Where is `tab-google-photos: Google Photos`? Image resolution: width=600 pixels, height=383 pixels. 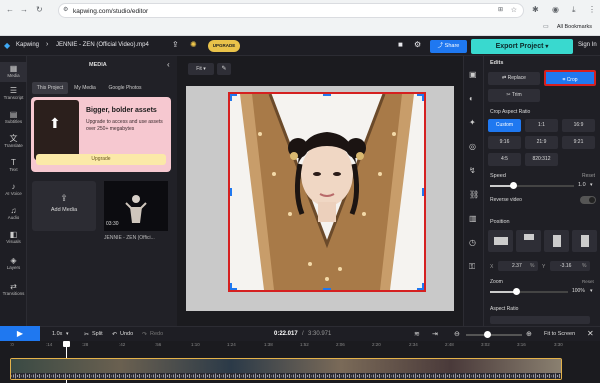 tab-google-photos: Google Photos is located at coordinates (125, 88).